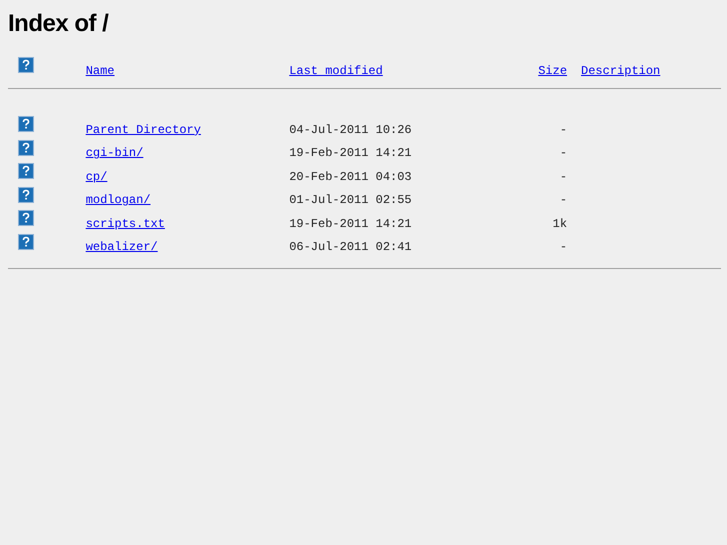  I want to click on page-title: Index of /, so click(59, 24).